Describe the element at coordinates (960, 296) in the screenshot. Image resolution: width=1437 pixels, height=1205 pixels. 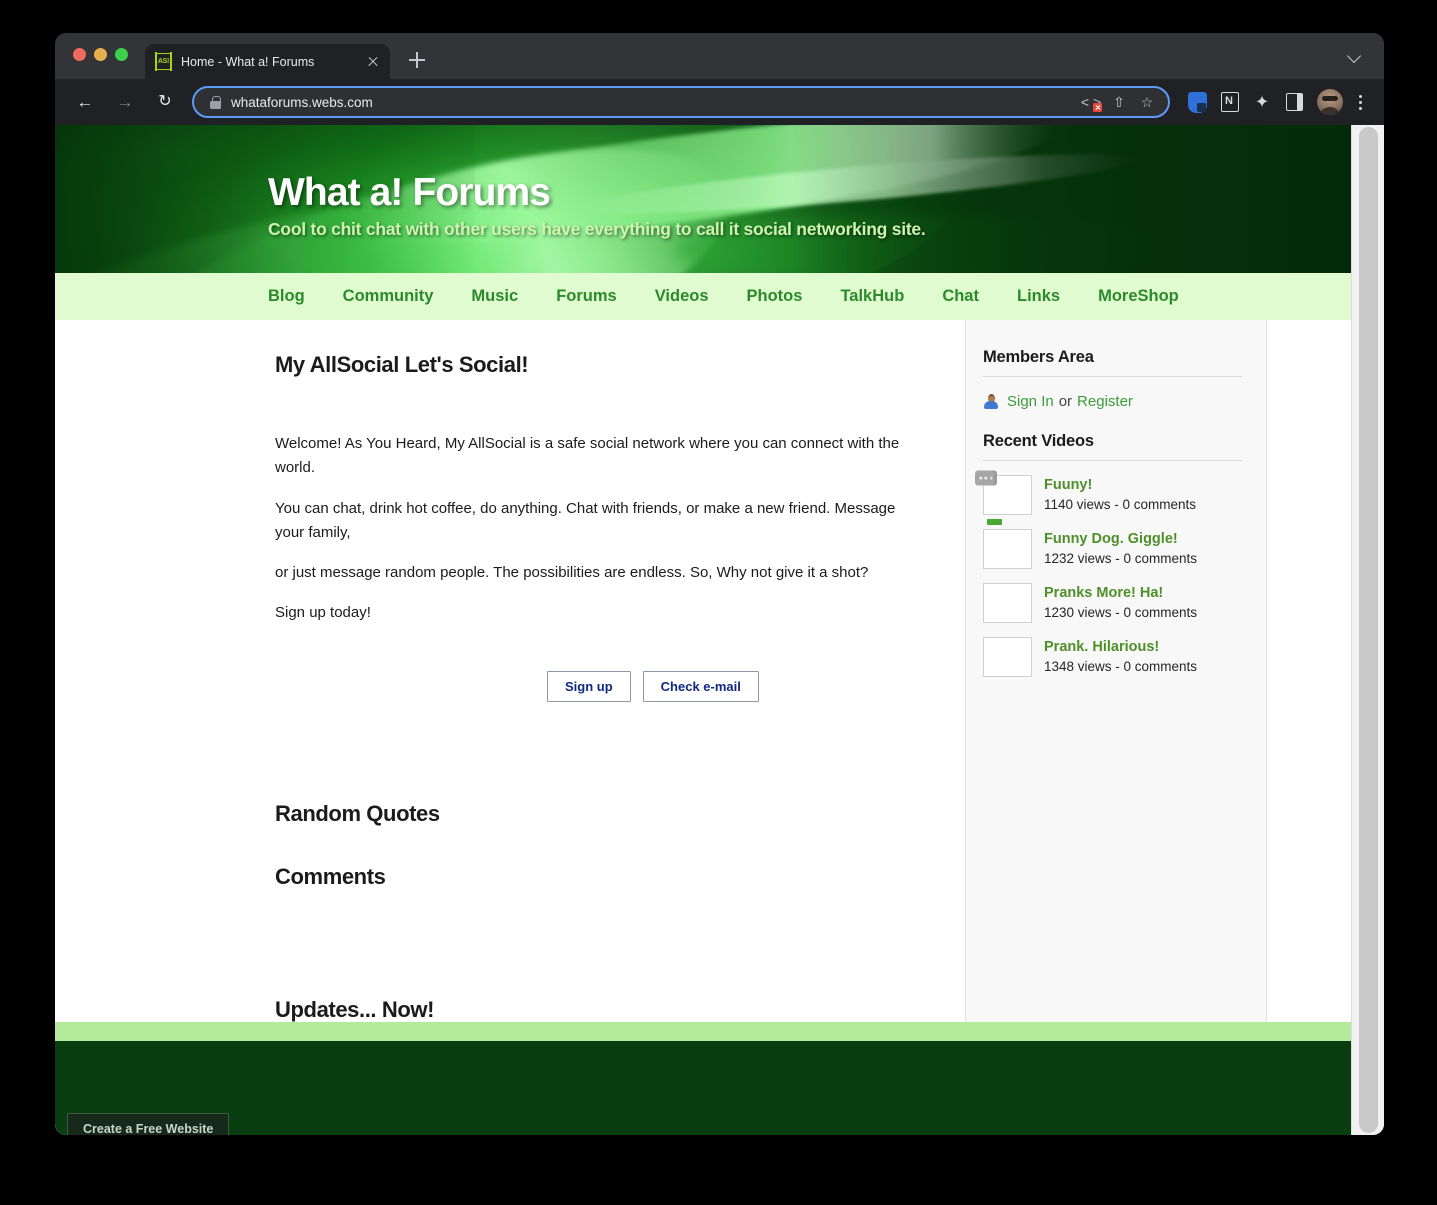
I see `nav-item-chat: Chat` at that location.